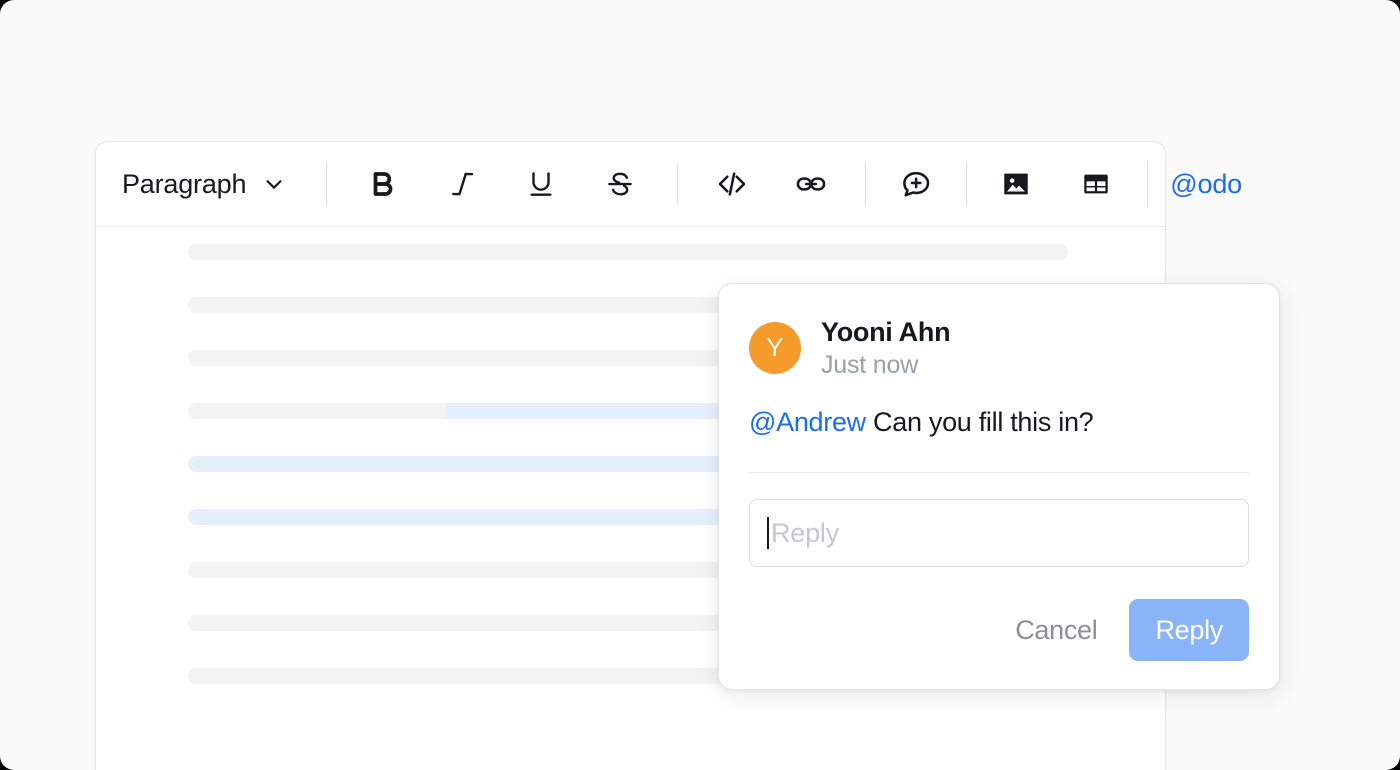 This screenshot has height=770, width=1400. I want to click on add-comment-icon, so click(916, 184).